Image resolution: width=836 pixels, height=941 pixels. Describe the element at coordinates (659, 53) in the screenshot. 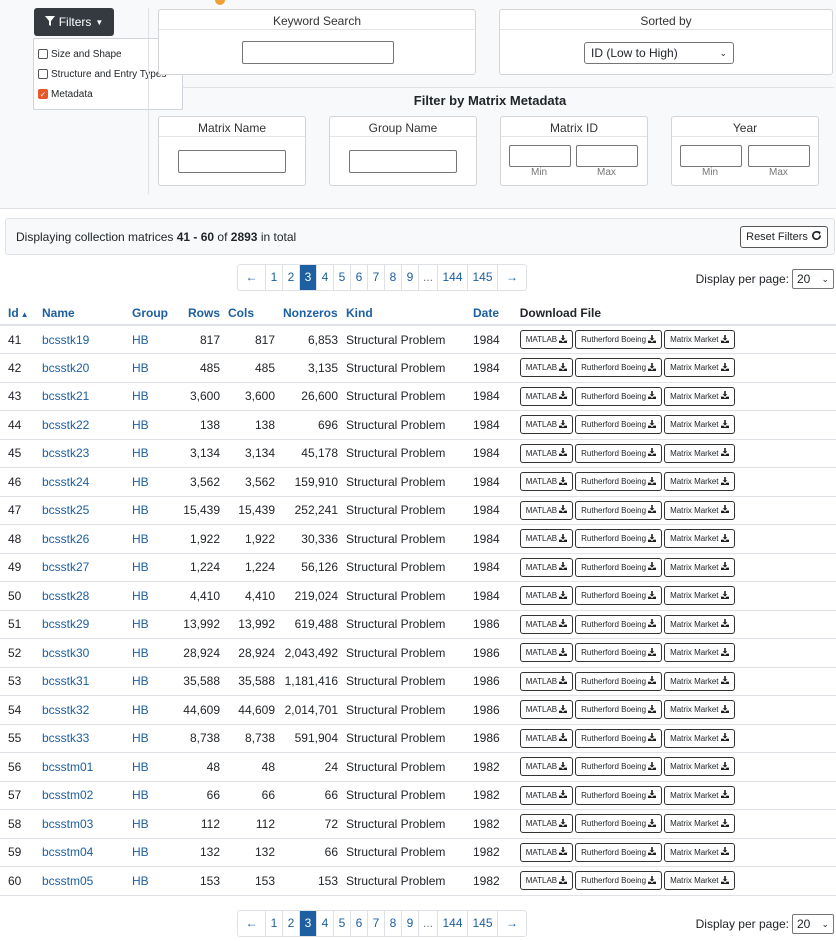

I see `sort-select: ID (Low to High) ⌄` at that location.